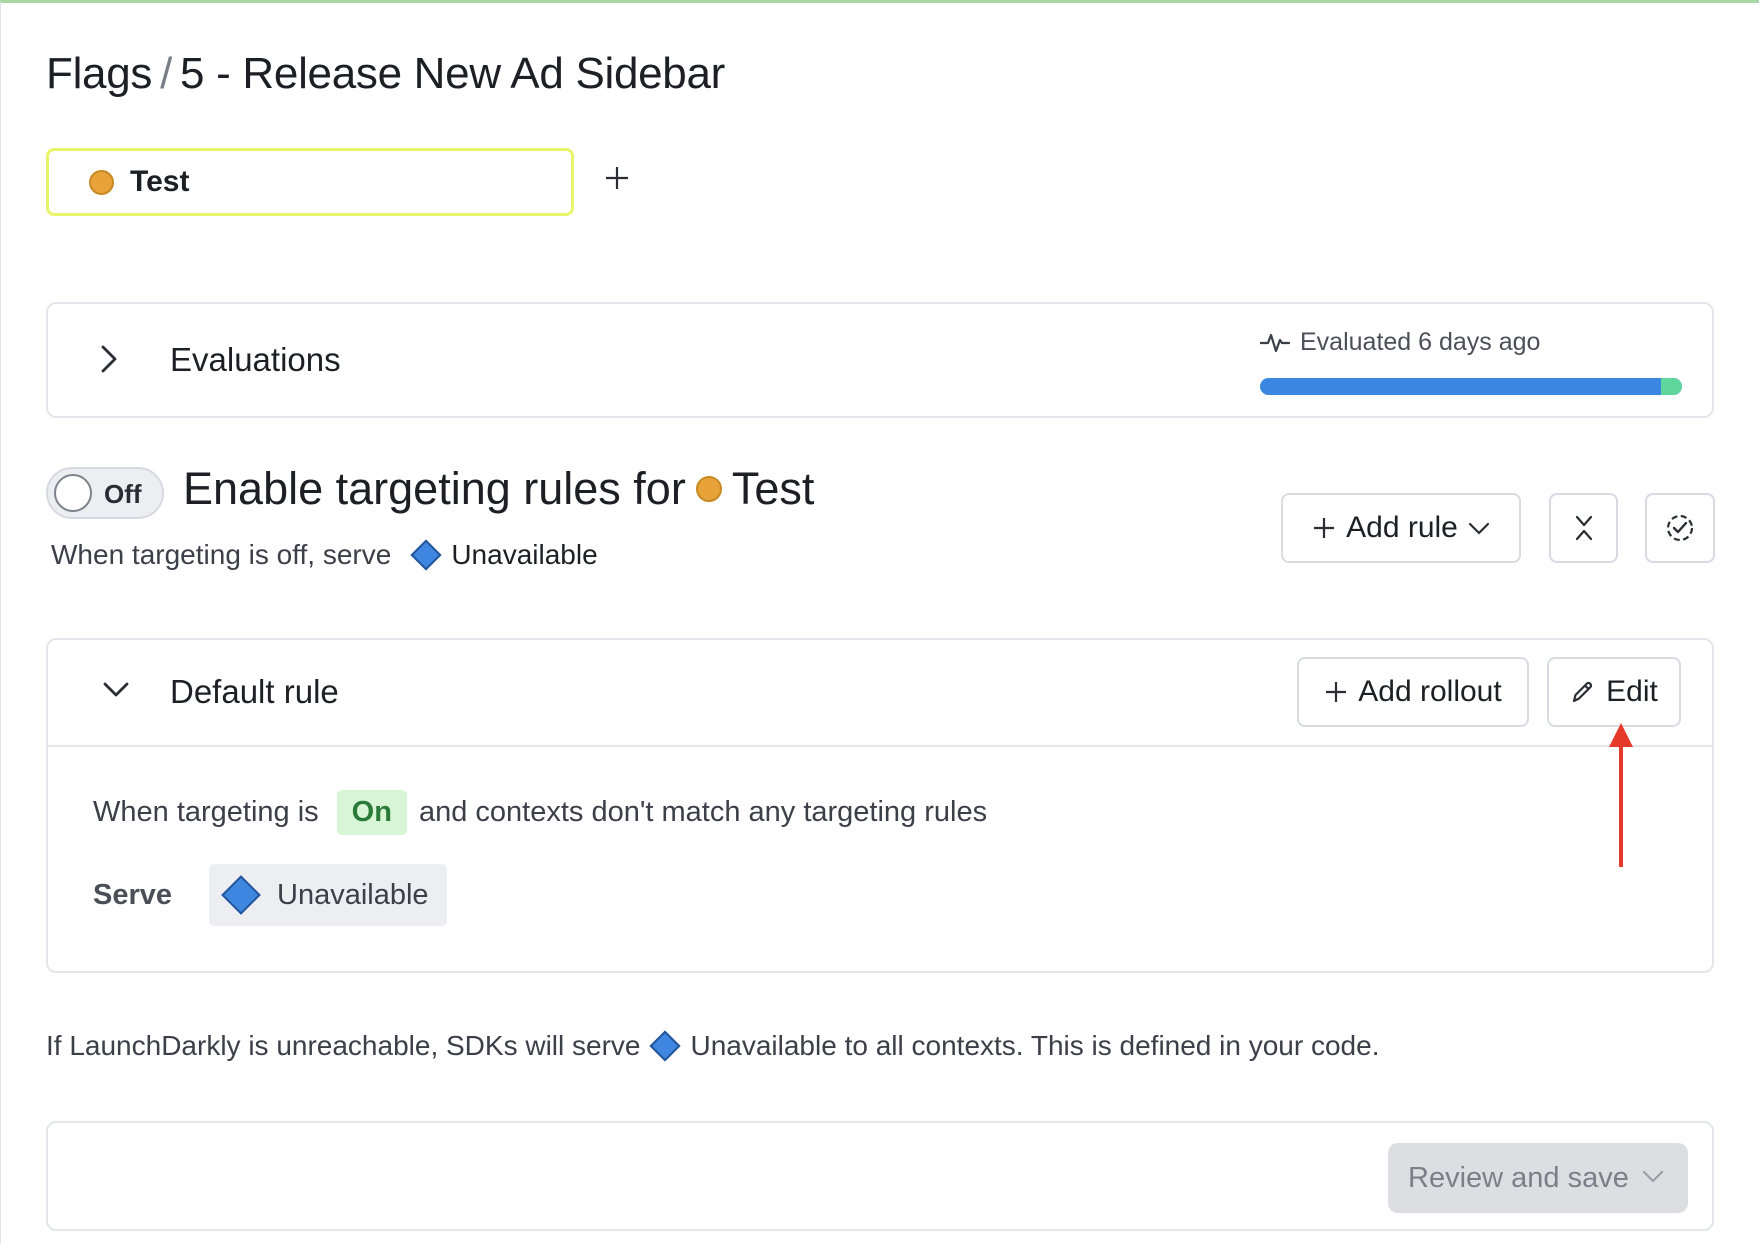  I want to click on toggle-knob, so click(73, 493).